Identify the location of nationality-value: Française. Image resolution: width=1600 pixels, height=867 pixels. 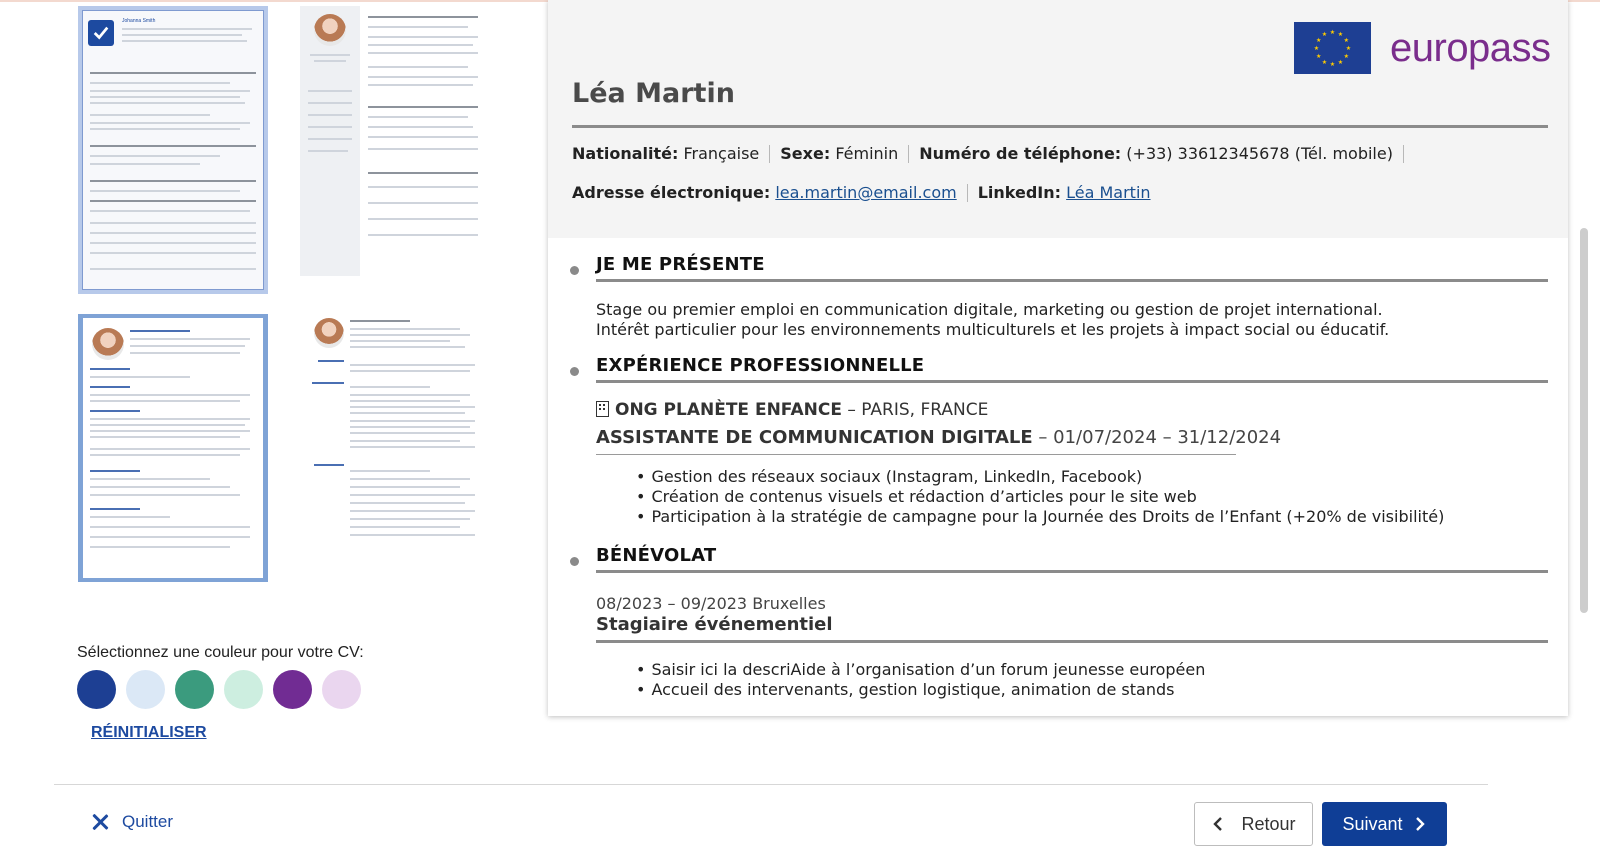
(721, 153).